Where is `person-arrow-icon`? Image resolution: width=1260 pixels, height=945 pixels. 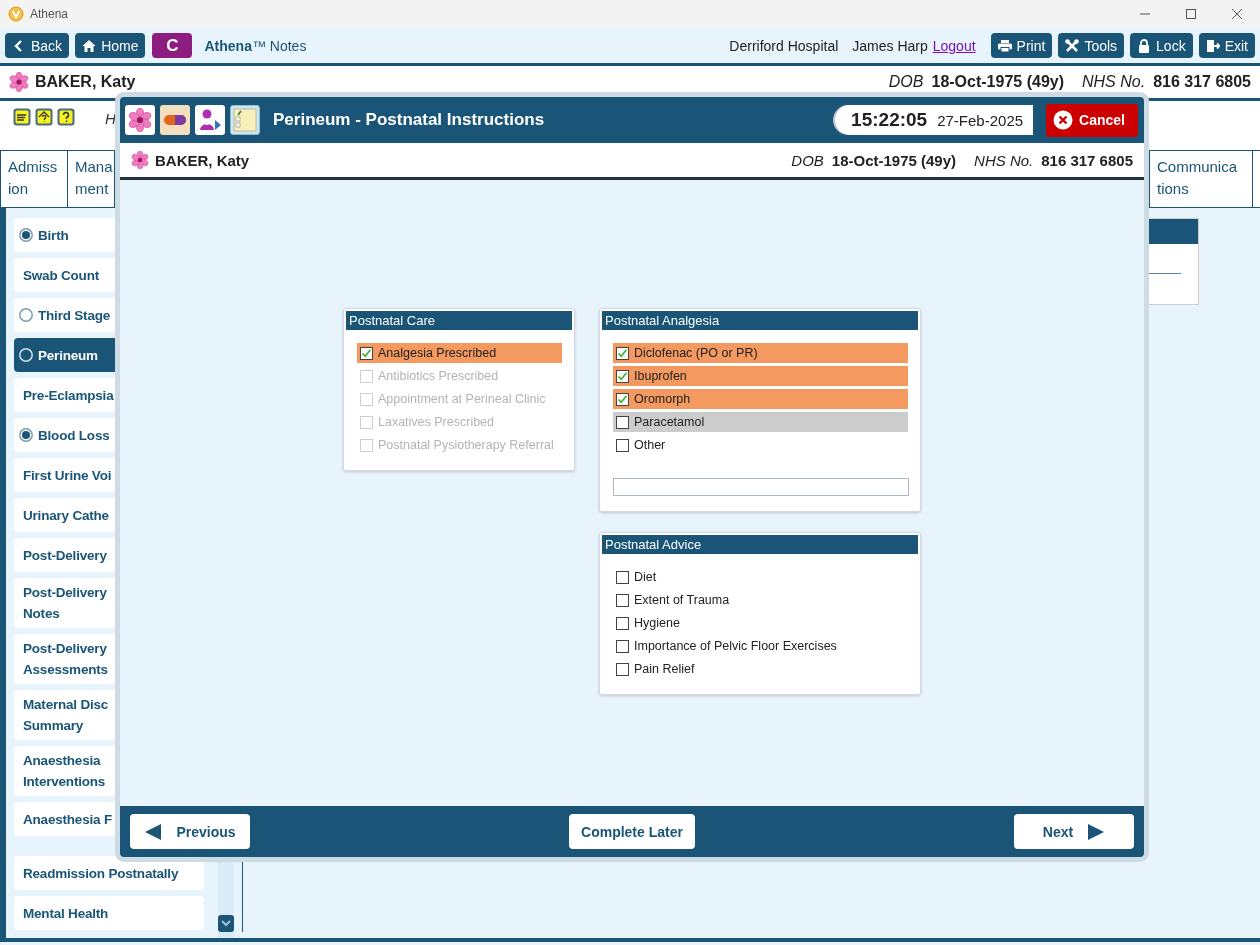 person-arrow-icon is located at coordinates (210, 120).